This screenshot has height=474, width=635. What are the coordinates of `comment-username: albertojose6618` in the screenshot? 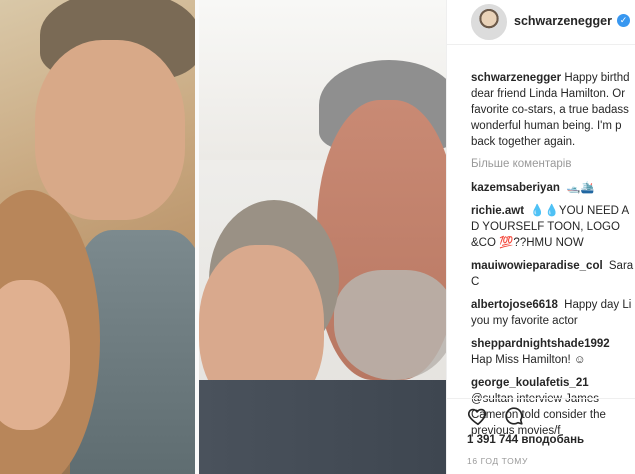 It's located at (514, 305).